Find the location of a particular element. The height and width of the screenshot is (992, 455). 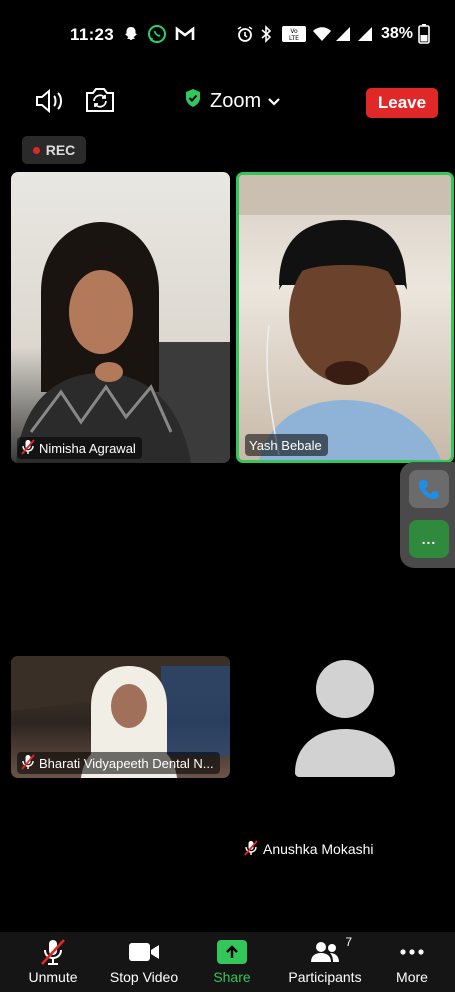

participant-name: Yash Bebale is located at coordinates (285, 445).